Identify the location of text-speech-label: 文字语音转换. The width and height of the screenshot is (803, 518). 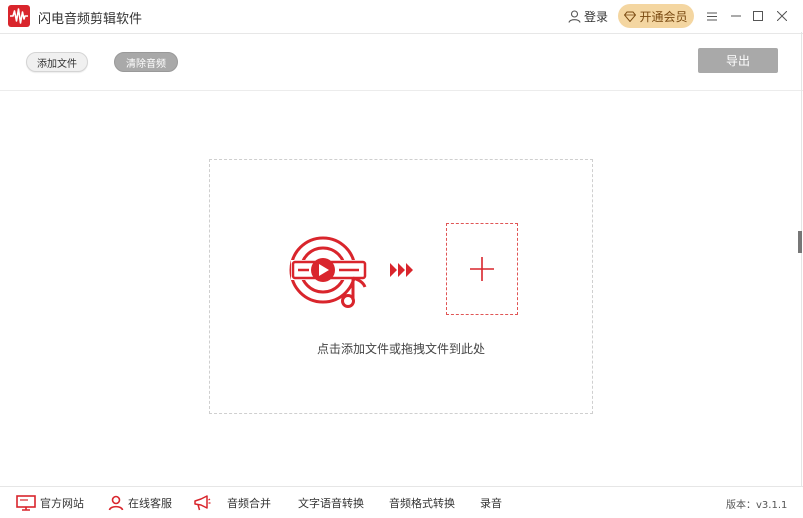
(331, 503).